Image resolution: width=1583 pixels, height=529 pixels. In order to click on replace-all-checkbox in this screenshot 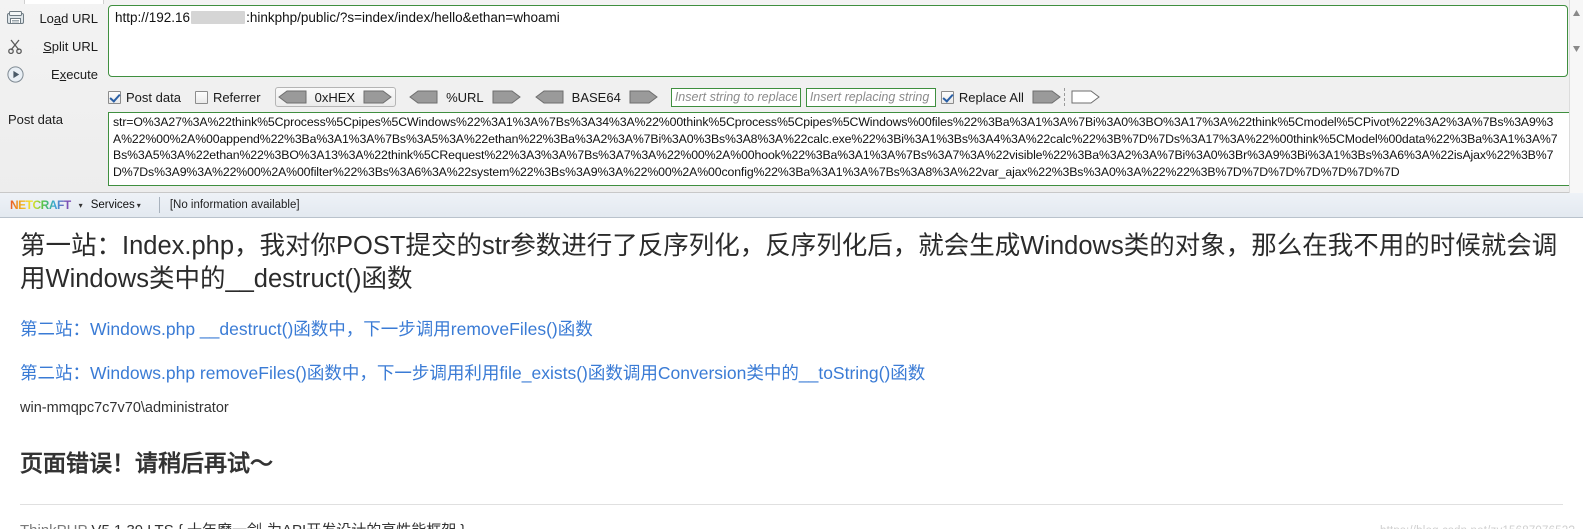, I will do `click(947, 97)`.